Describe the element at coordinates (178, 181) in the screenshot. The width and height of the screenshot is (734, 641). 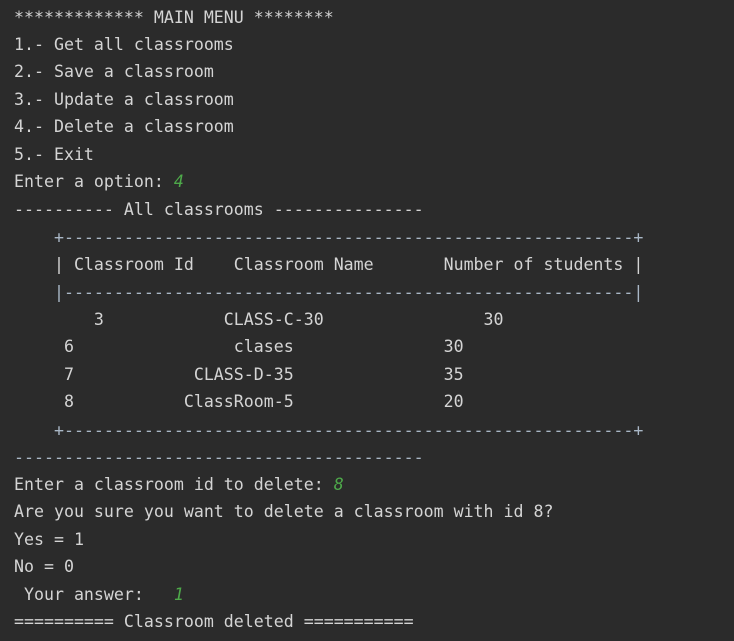
I see `option-input: 4` at that location.